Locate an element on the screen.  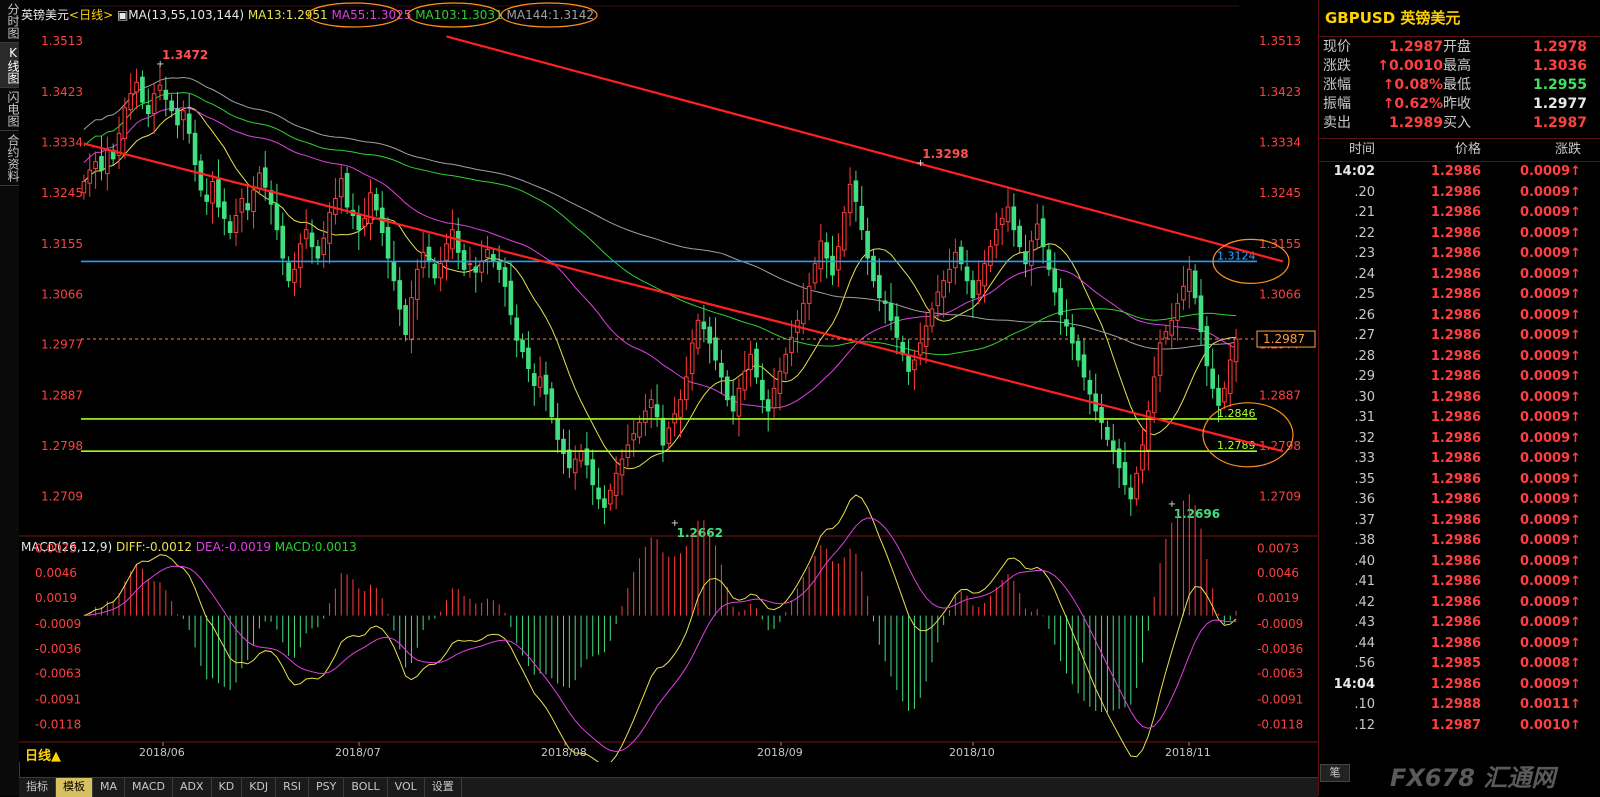
quote-cell-2-3: 1.2955 is located at coordinates (1559, 85).